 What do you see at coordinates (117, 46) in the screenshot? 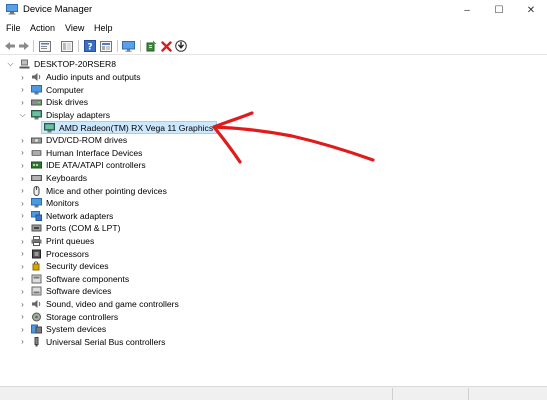
I see `toolbar-separator` at bounding box center [117, 46].